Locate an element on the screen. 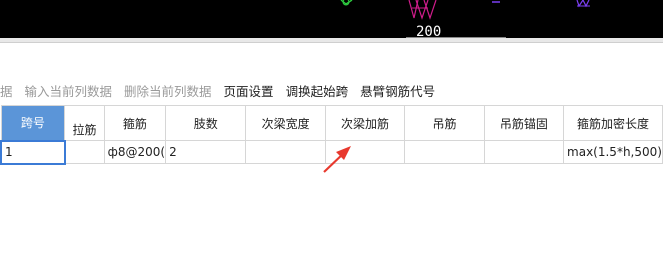  header-tie-bar: 拉筋 is located at coordinates (84, 123).